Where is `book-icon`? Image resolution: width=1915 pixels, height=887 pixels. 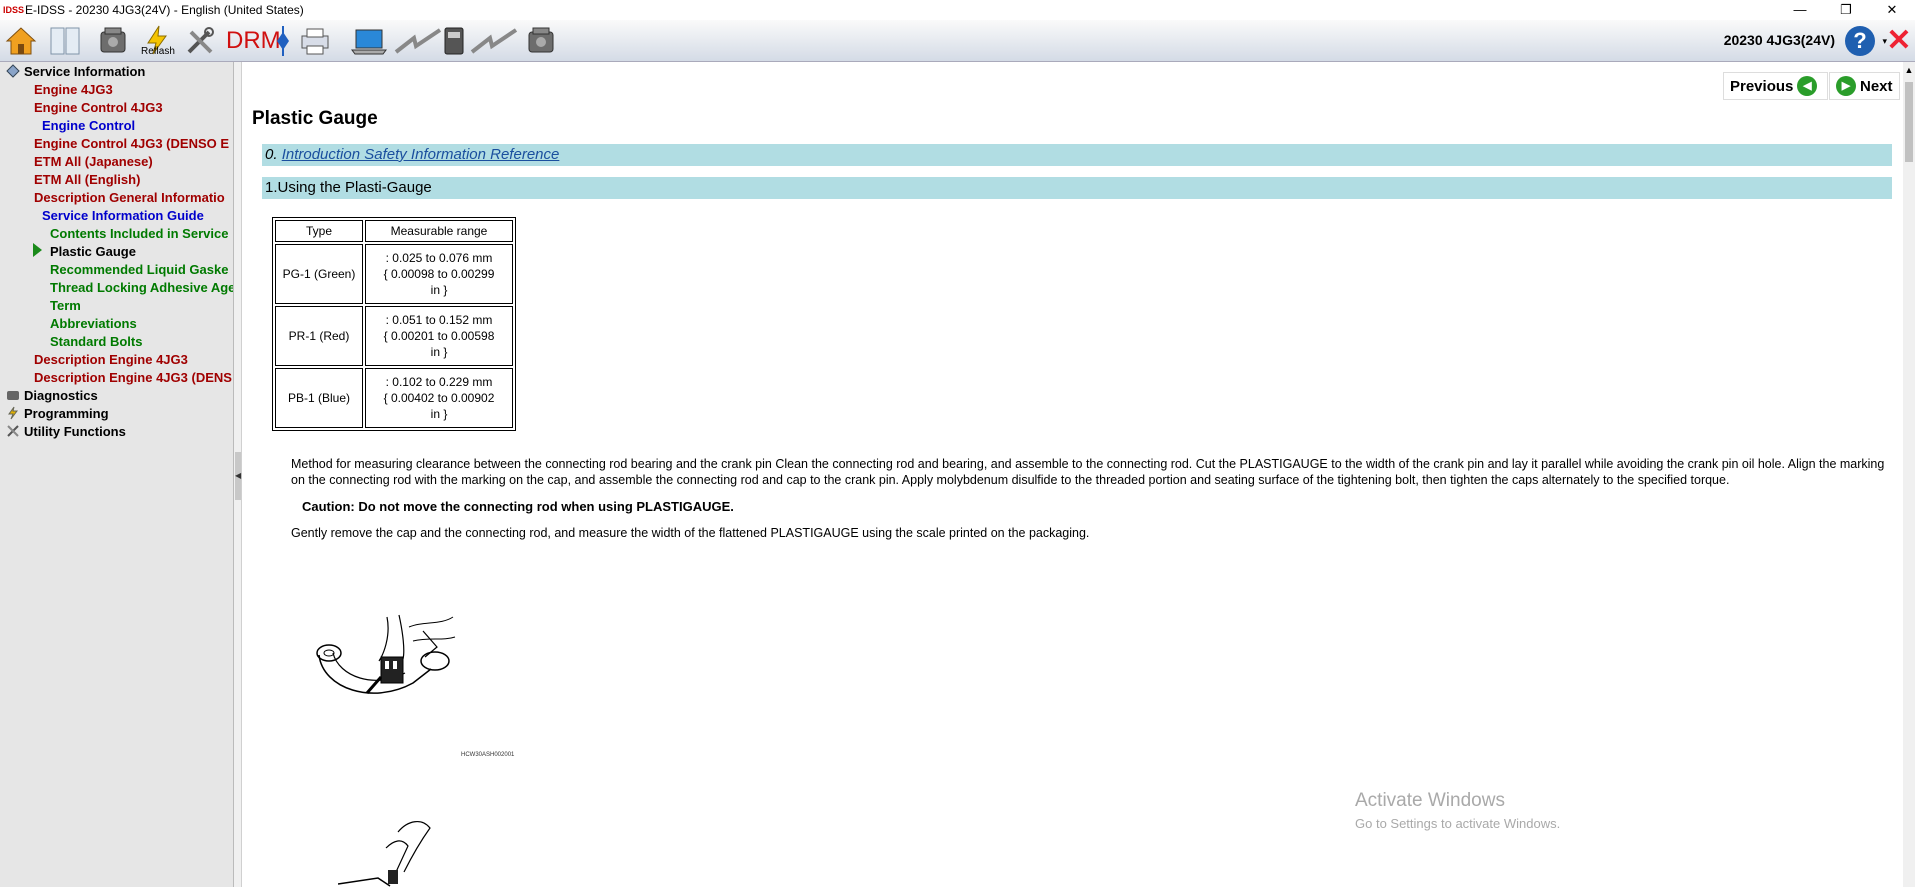
book-icon is located at coordinates (65, 41).